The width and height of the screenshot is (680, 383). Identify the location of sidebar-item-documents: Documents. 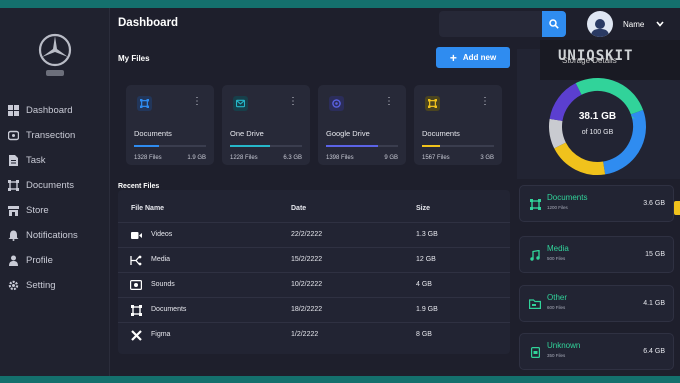
(55, 185).